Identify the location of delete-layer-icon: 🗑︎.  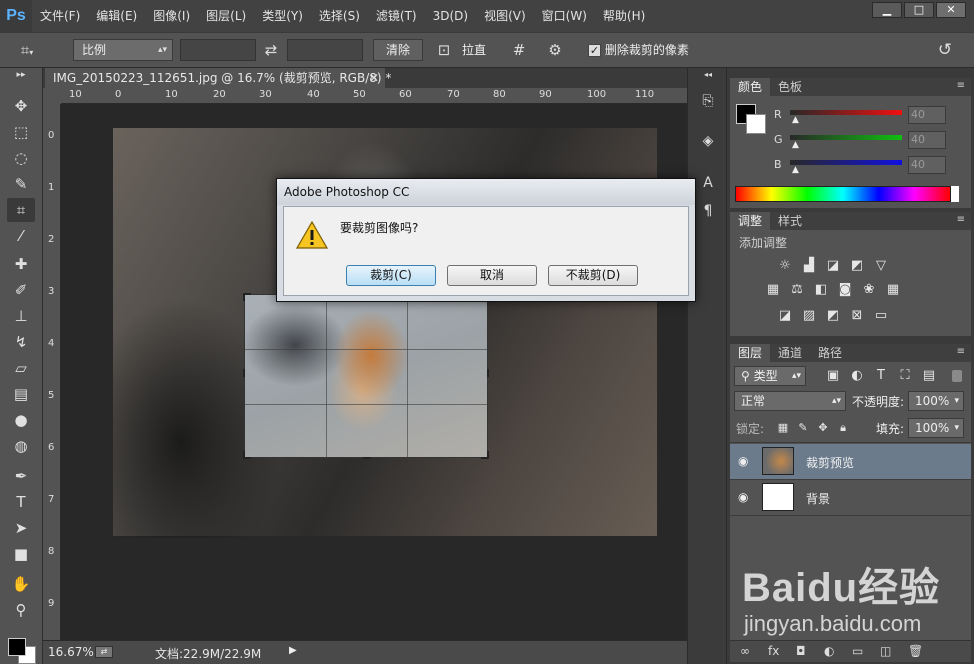
(915, 651).